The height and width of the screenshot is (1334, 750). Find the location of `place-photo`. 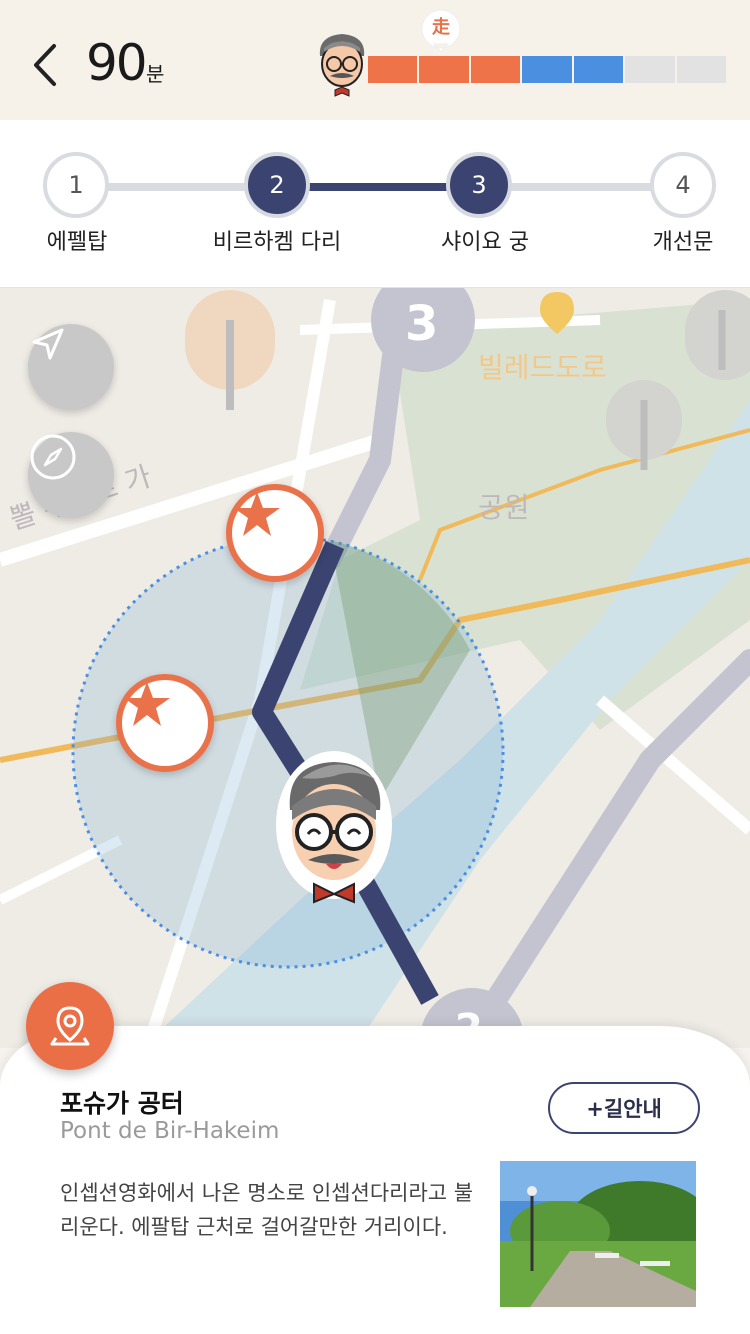

place-photo is located at coordinates (598, 1234).